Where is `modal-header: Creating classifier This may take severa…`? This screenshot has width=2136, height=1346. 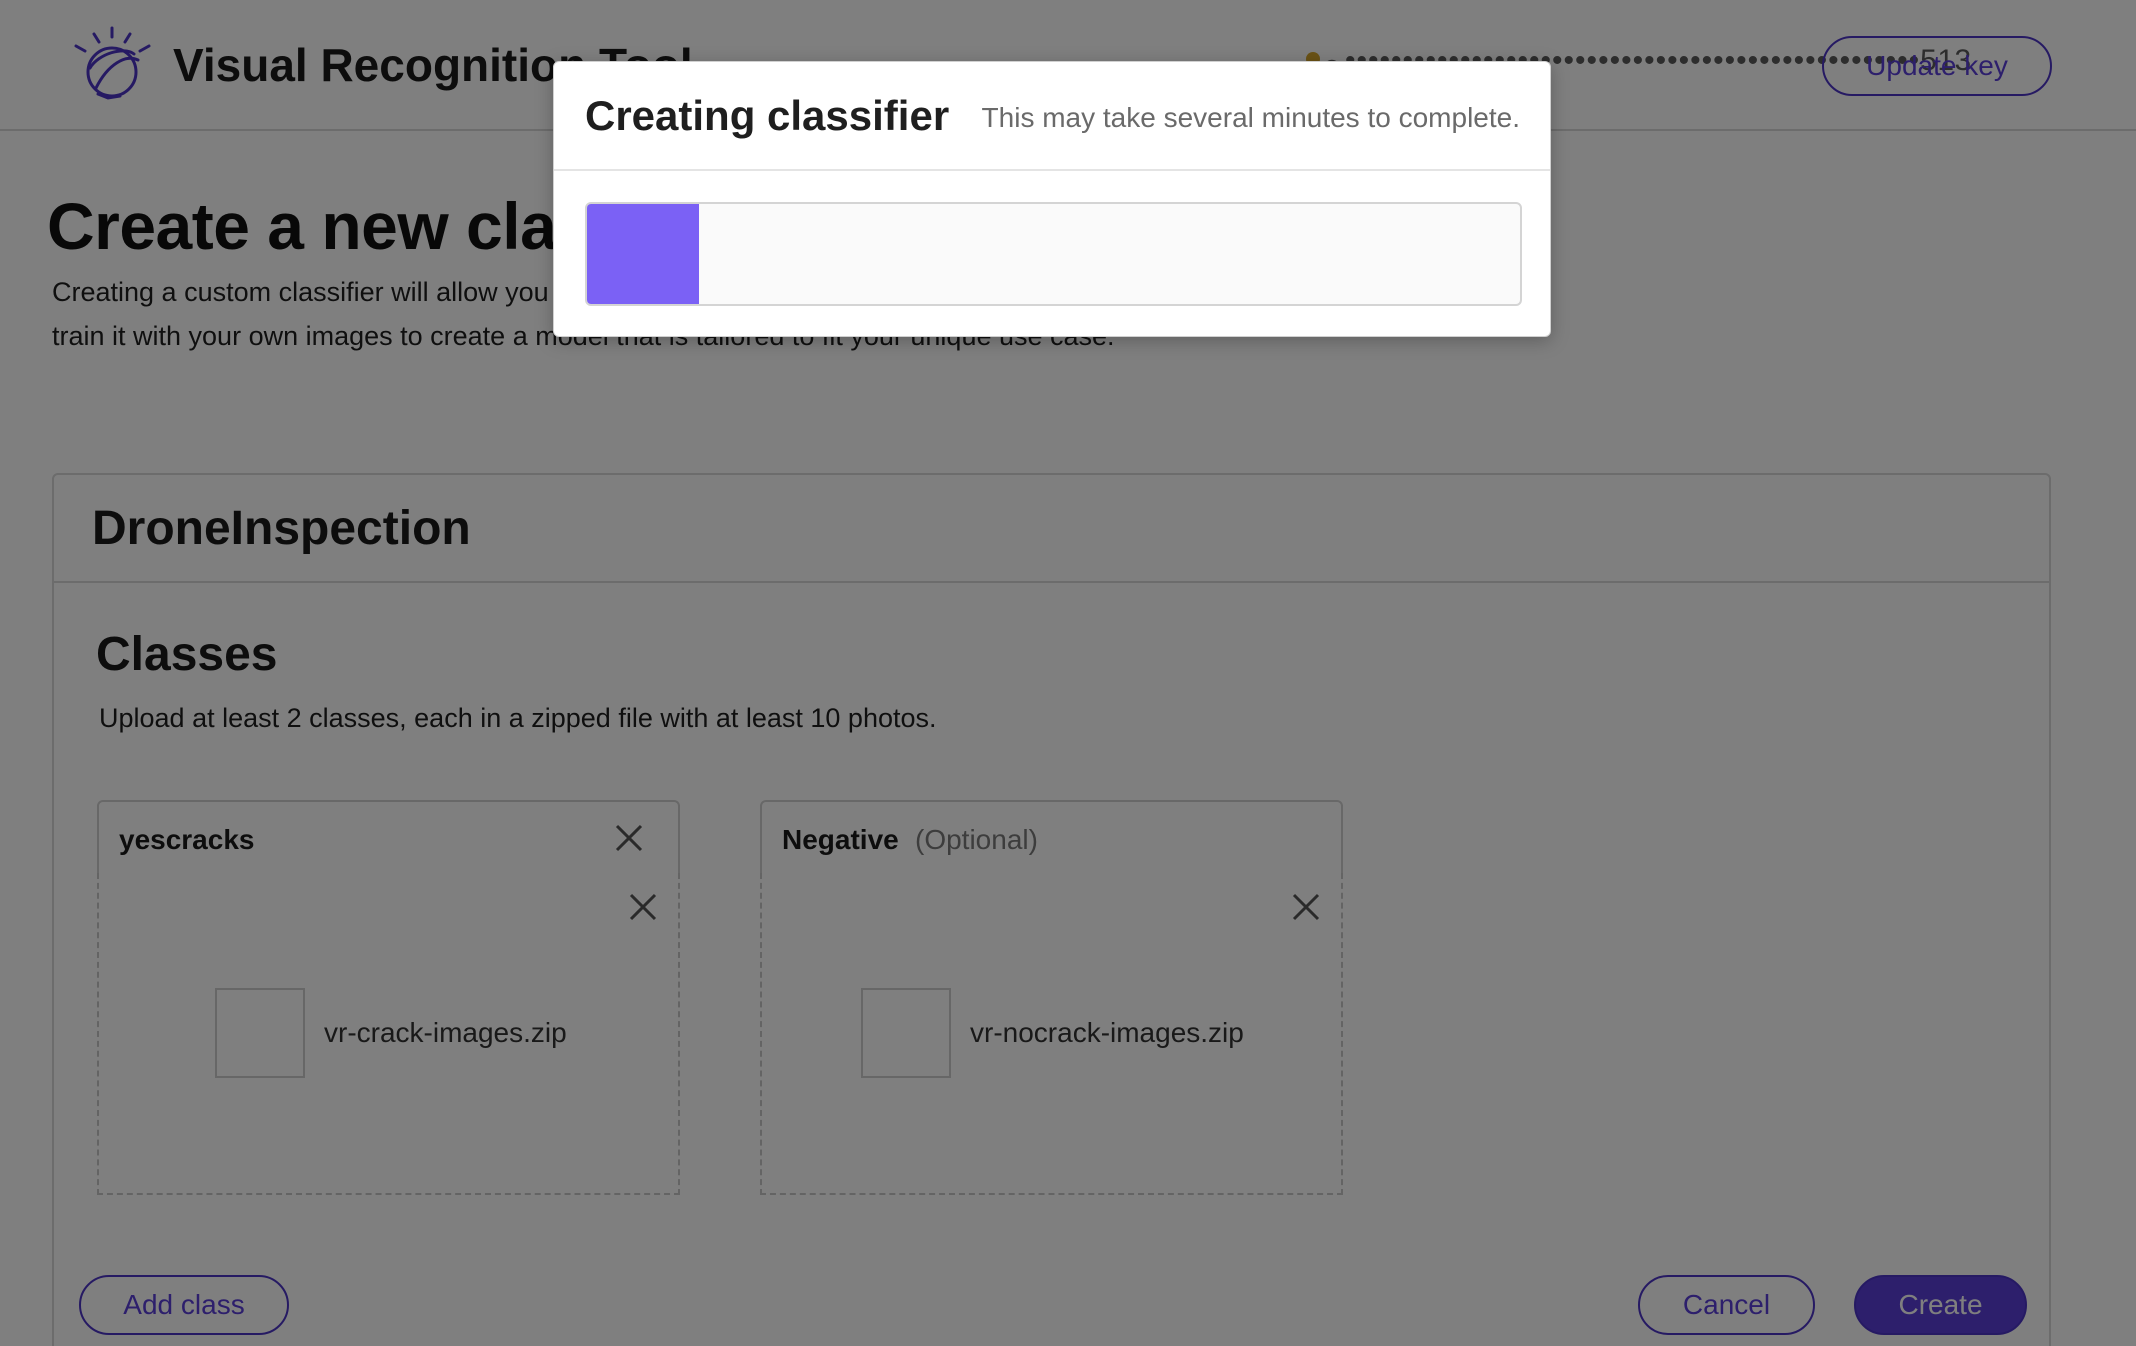
modal-header: Creating classifier This may take severa… is located at coordinates (1052, 116).